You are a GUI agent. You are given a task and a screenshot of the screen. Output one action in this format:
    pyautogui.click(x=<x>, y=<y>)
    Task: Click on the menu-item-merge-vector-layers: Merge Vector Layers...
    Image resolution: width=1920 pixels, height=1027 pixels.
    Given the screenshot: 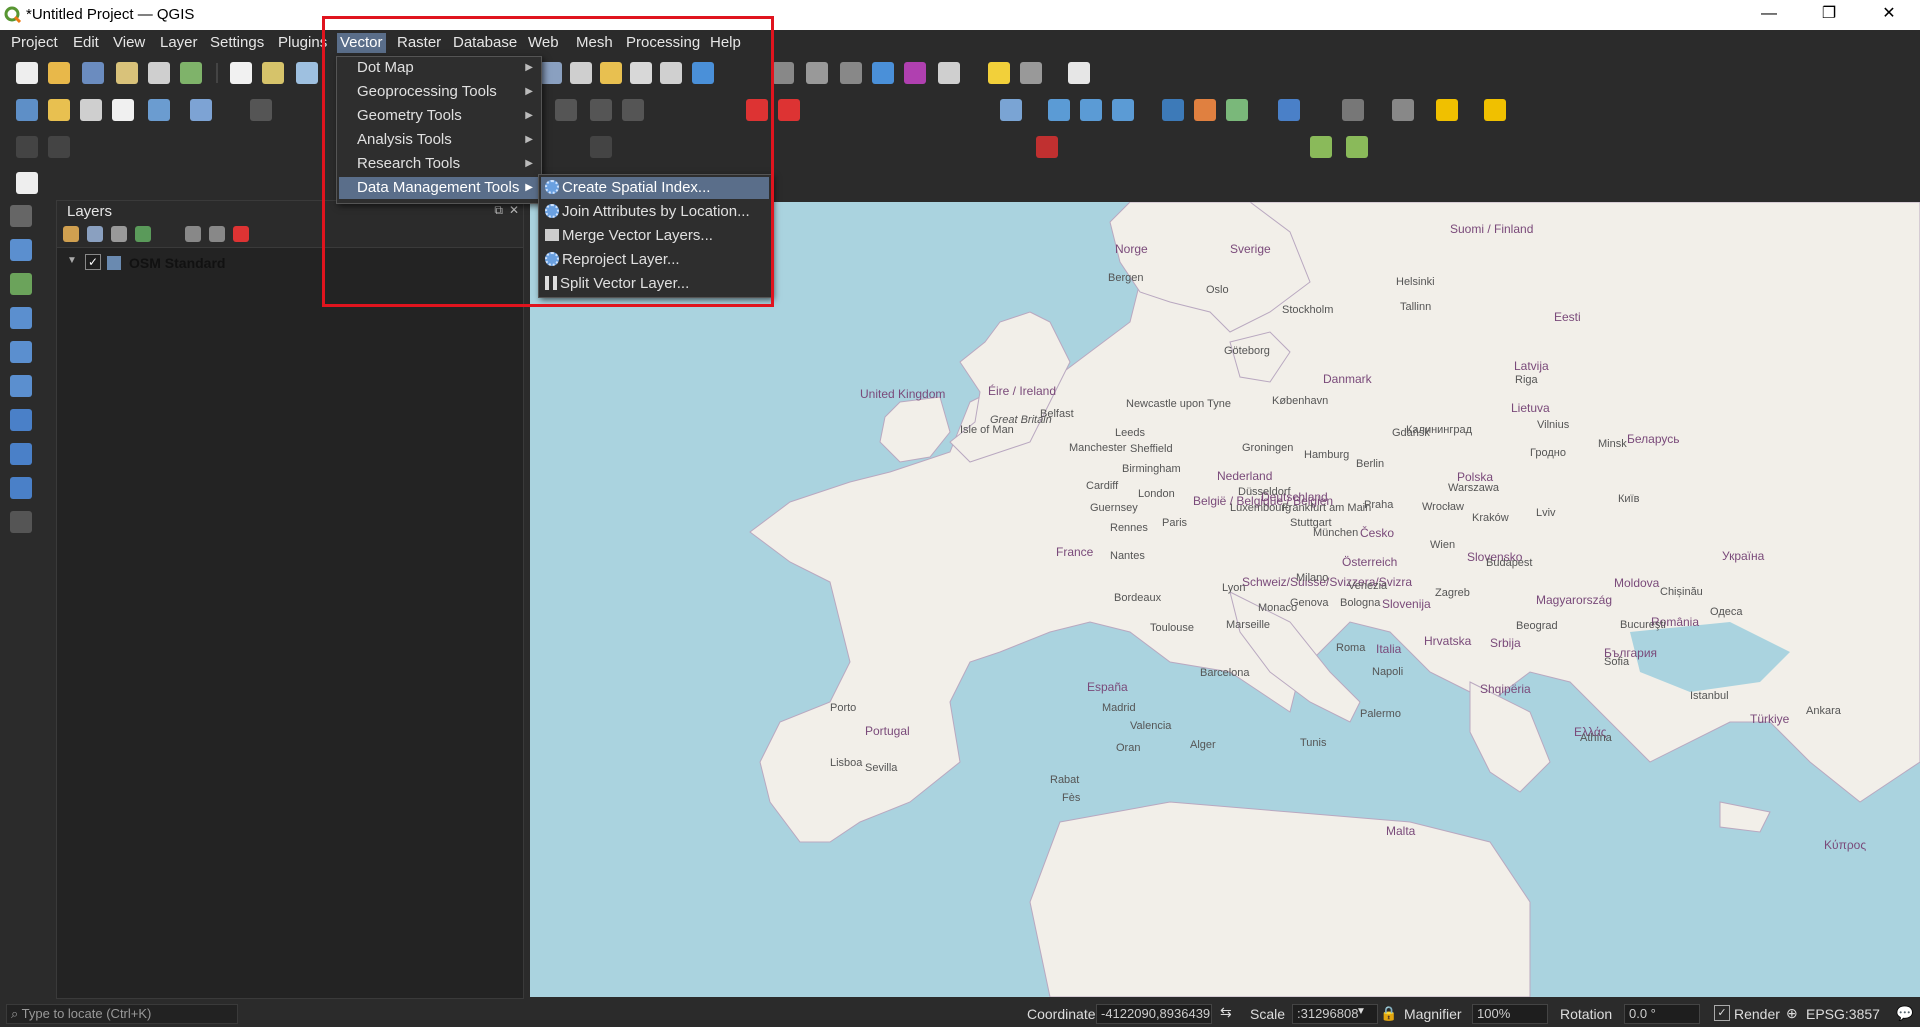 What is the action you would take?
    pyautogui.click(x=655, y=236)
    